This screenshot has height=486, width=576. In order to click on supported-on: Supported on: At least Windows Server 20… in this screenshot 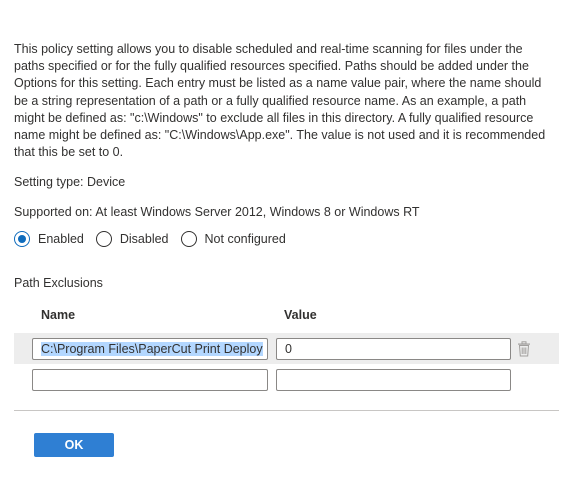, I will do `click(217, 212)`.